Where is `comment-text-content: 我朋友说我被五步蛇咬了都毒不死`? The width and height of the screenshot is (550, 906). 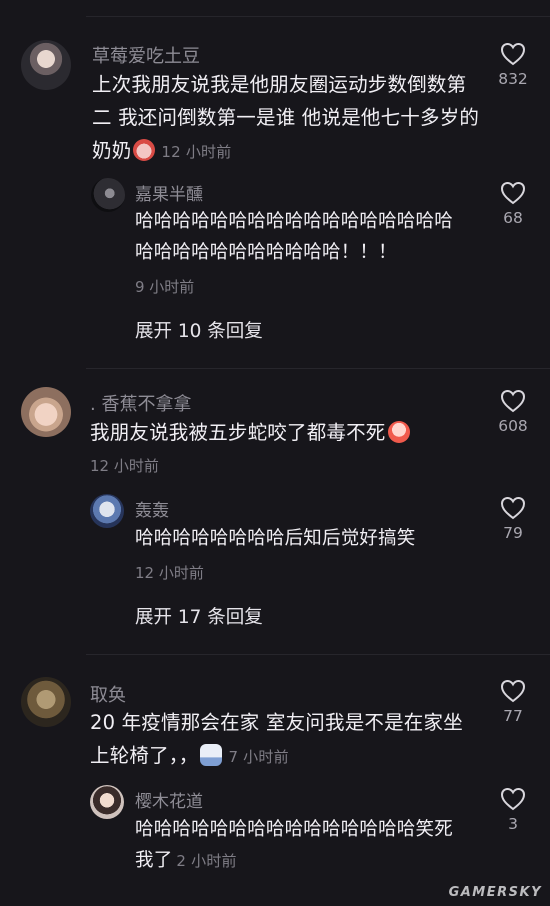
comment-text-content: 我朋友说我被五步蛇咬了都毒不死 is located at coordinates (238, 432).